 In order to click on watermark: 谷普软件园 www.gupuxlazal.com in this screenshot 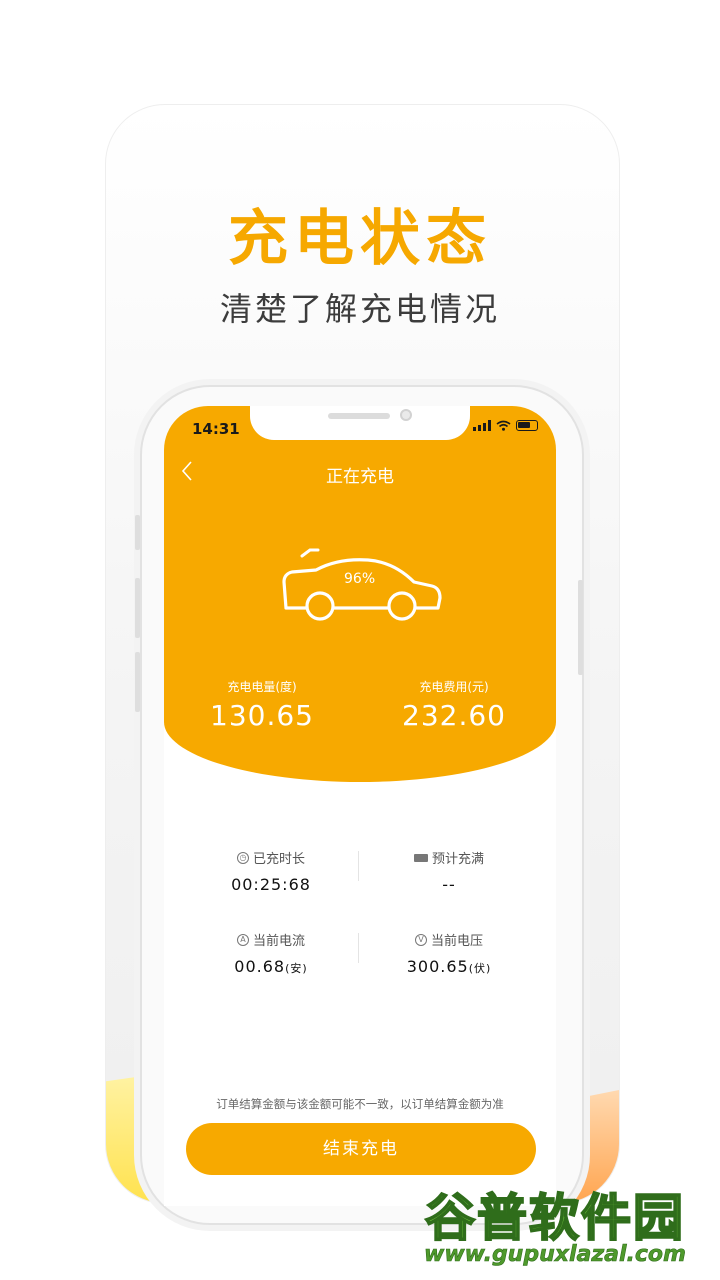, I will do `click(555, 1229)`.